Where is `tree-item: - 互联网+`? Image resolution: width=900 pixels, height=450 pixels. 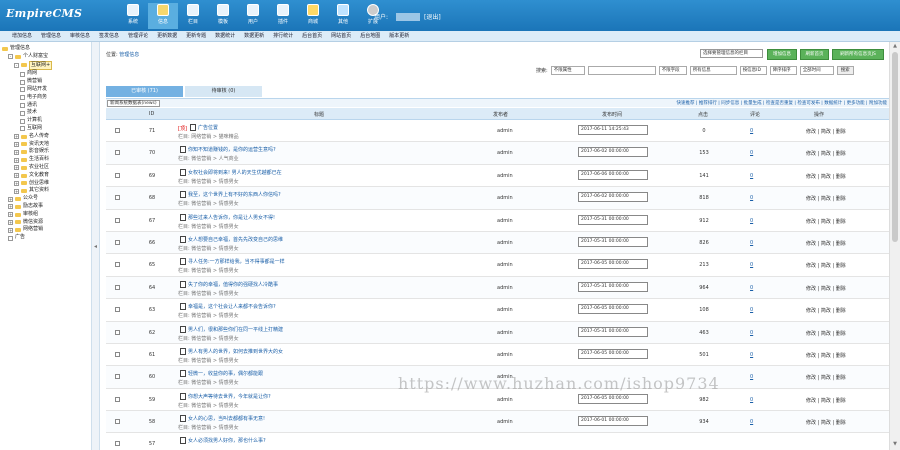
tree-item: - 互联网+ is located at coordinates (45, 65).